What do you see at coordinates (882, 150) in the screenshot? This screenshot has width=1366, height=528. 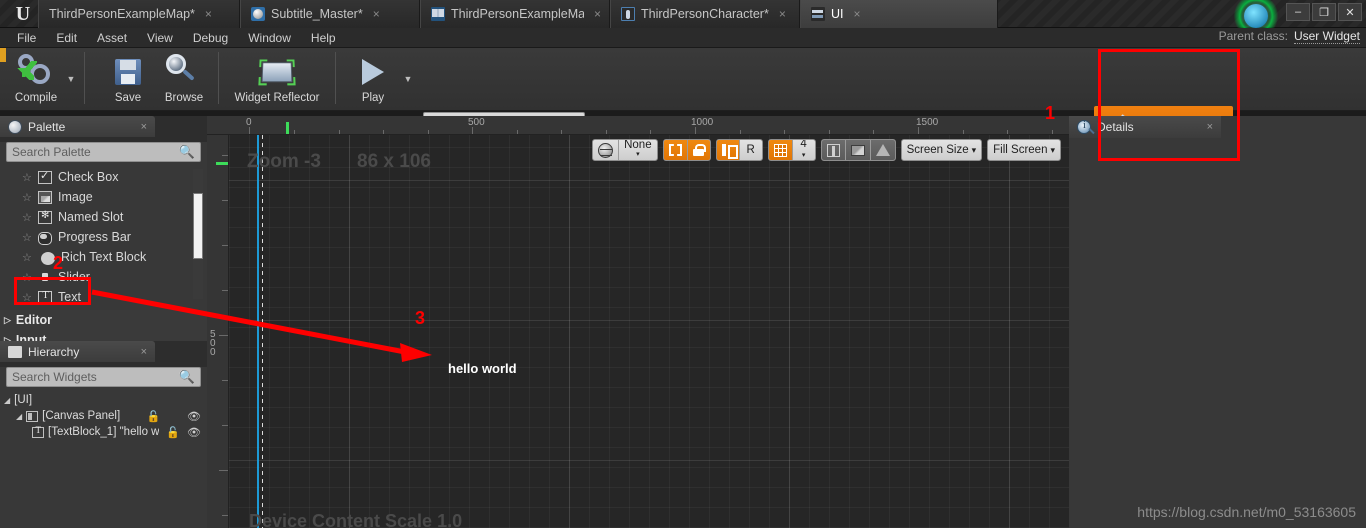 I see `outline-preview-button` at bounding box center [882, 150].